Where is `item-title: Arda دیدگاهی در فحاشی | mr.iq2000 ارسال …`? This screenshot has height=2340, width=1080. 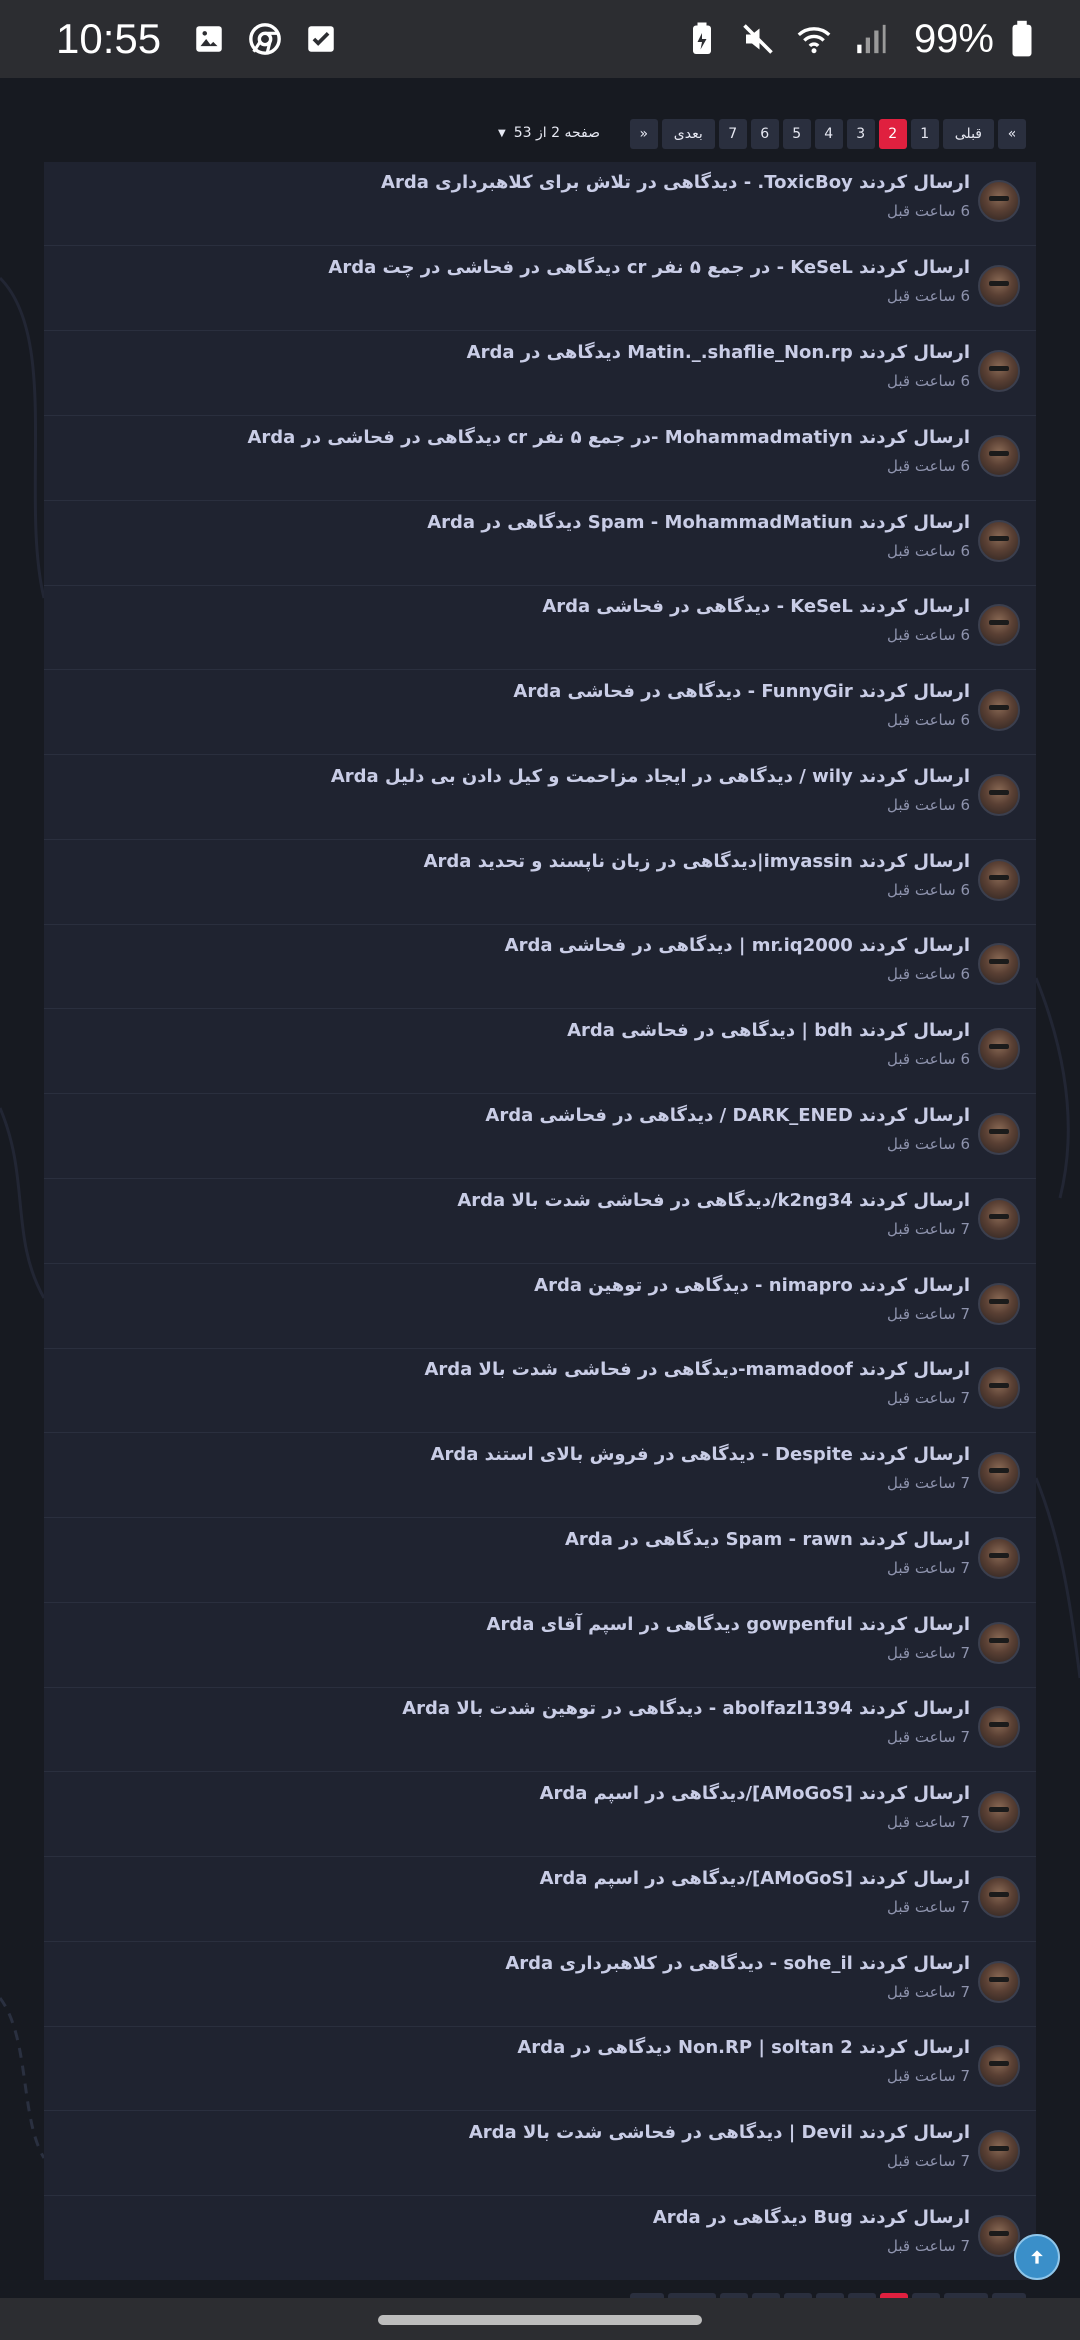
item-title: Arda دیدگاهی در فحاشی | mr.iq2000 ارسال … is located at coordinates (737, 945).